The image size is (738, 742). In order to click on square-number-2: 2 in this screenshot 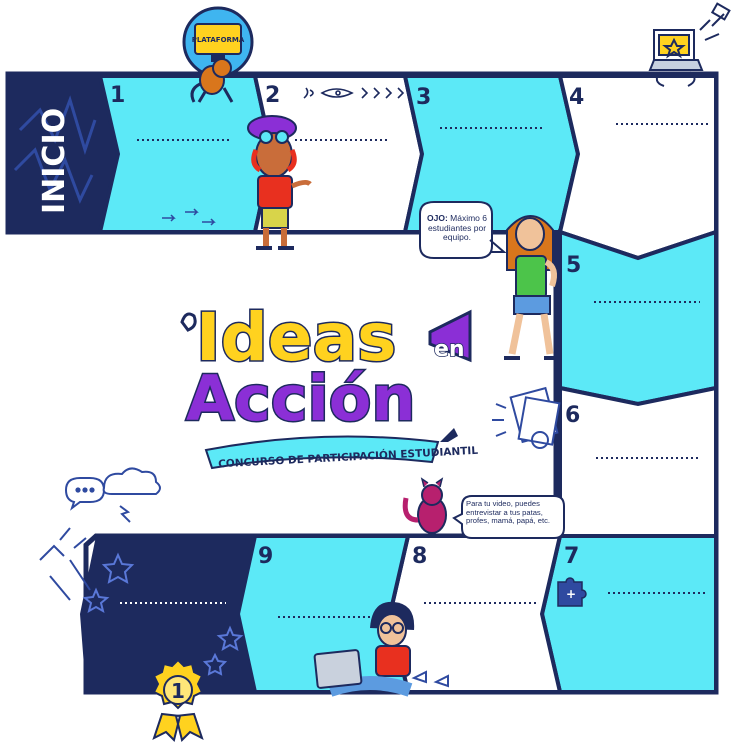, I will do `click(272, 95)`.